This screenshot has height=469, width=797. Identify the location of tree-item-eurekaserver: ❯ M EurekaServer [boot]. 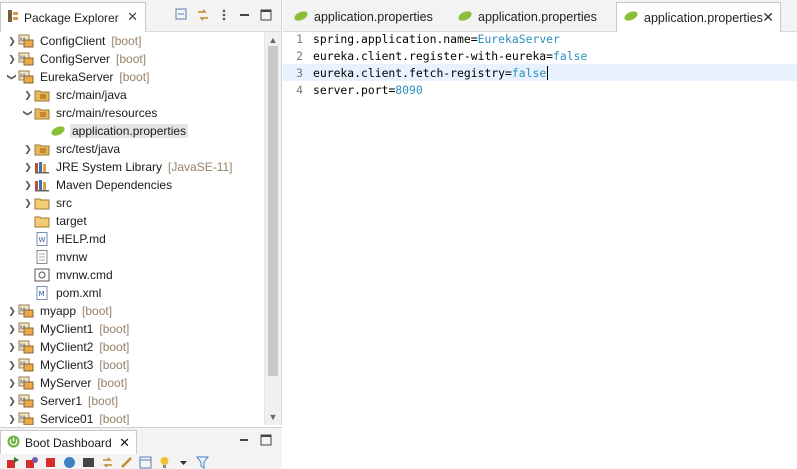
(132, 77).